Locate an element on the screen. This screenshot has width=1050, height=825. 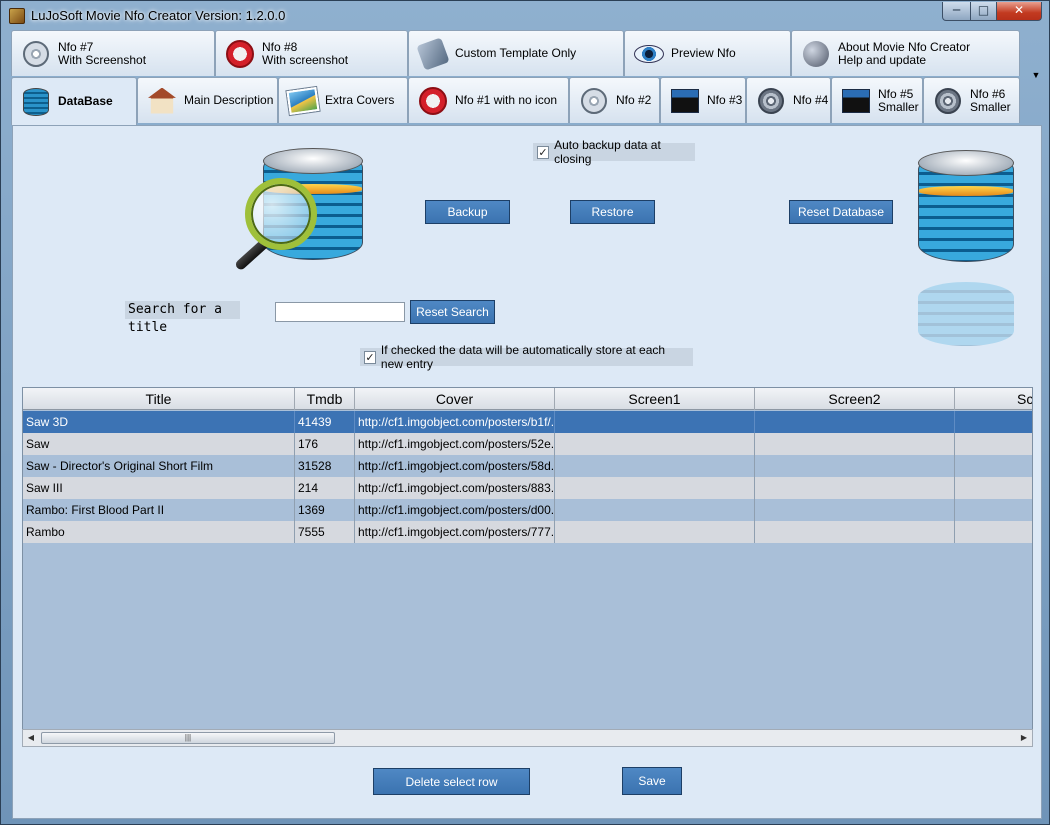
cell-tmdb: 31528 is located at coordinates (325, 466).